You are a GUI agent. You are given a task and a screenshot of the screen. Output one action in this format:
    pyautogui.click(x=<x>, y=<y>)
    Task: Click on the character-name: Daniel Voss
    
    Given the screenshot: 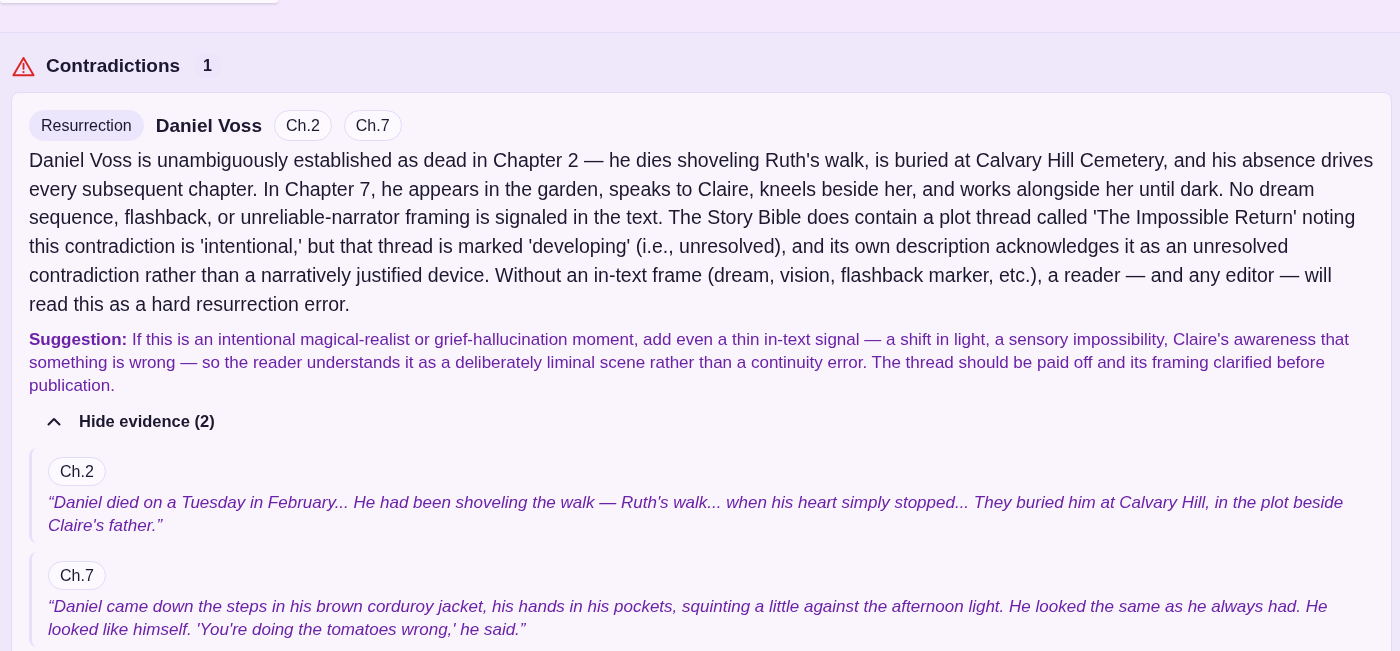 What is the action you would take?
    pyautogui.click(x=208, y=125)
    